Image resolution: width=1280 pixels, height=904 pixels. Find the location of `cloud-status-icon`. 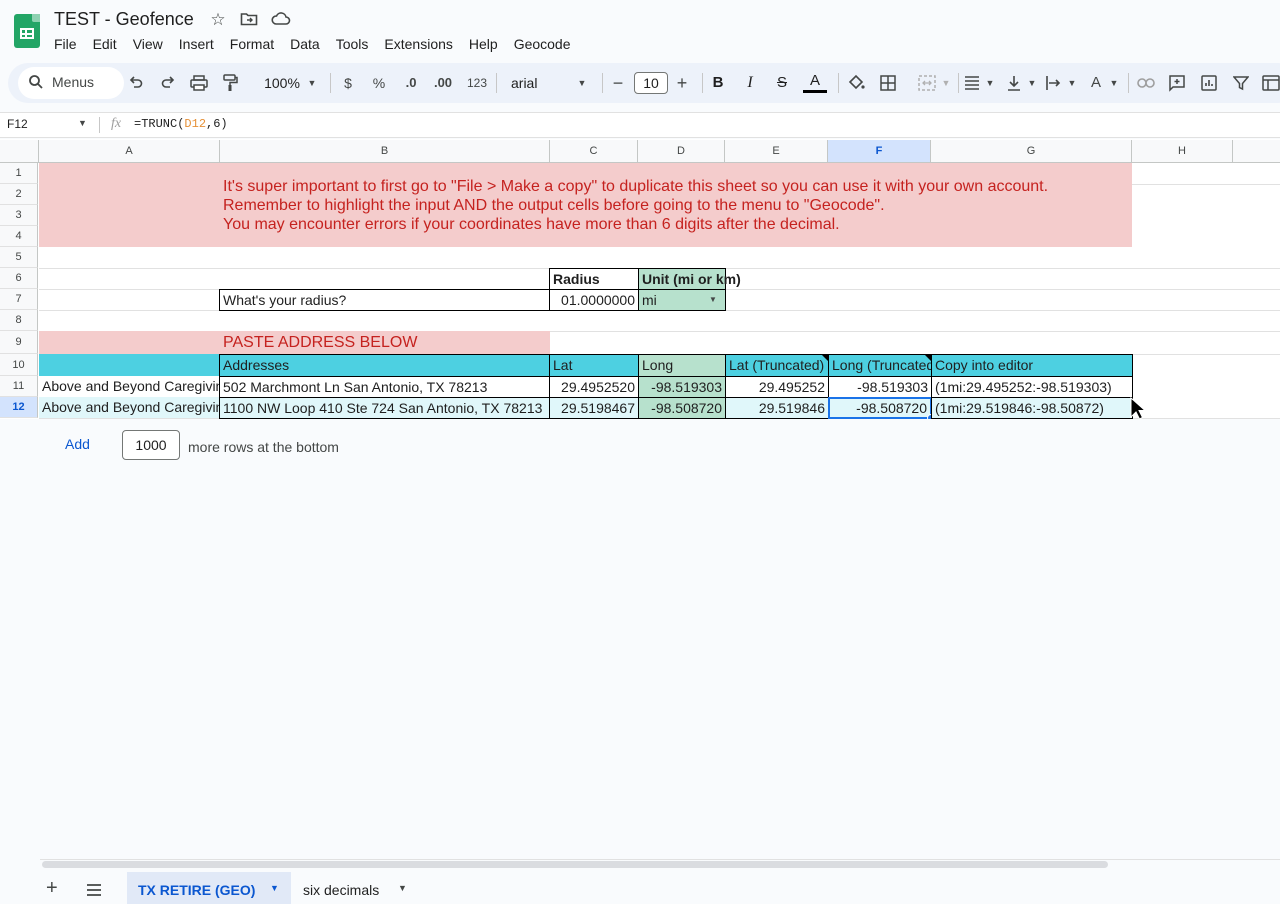

cloud-status-icon is located at coordinates (281, 20).